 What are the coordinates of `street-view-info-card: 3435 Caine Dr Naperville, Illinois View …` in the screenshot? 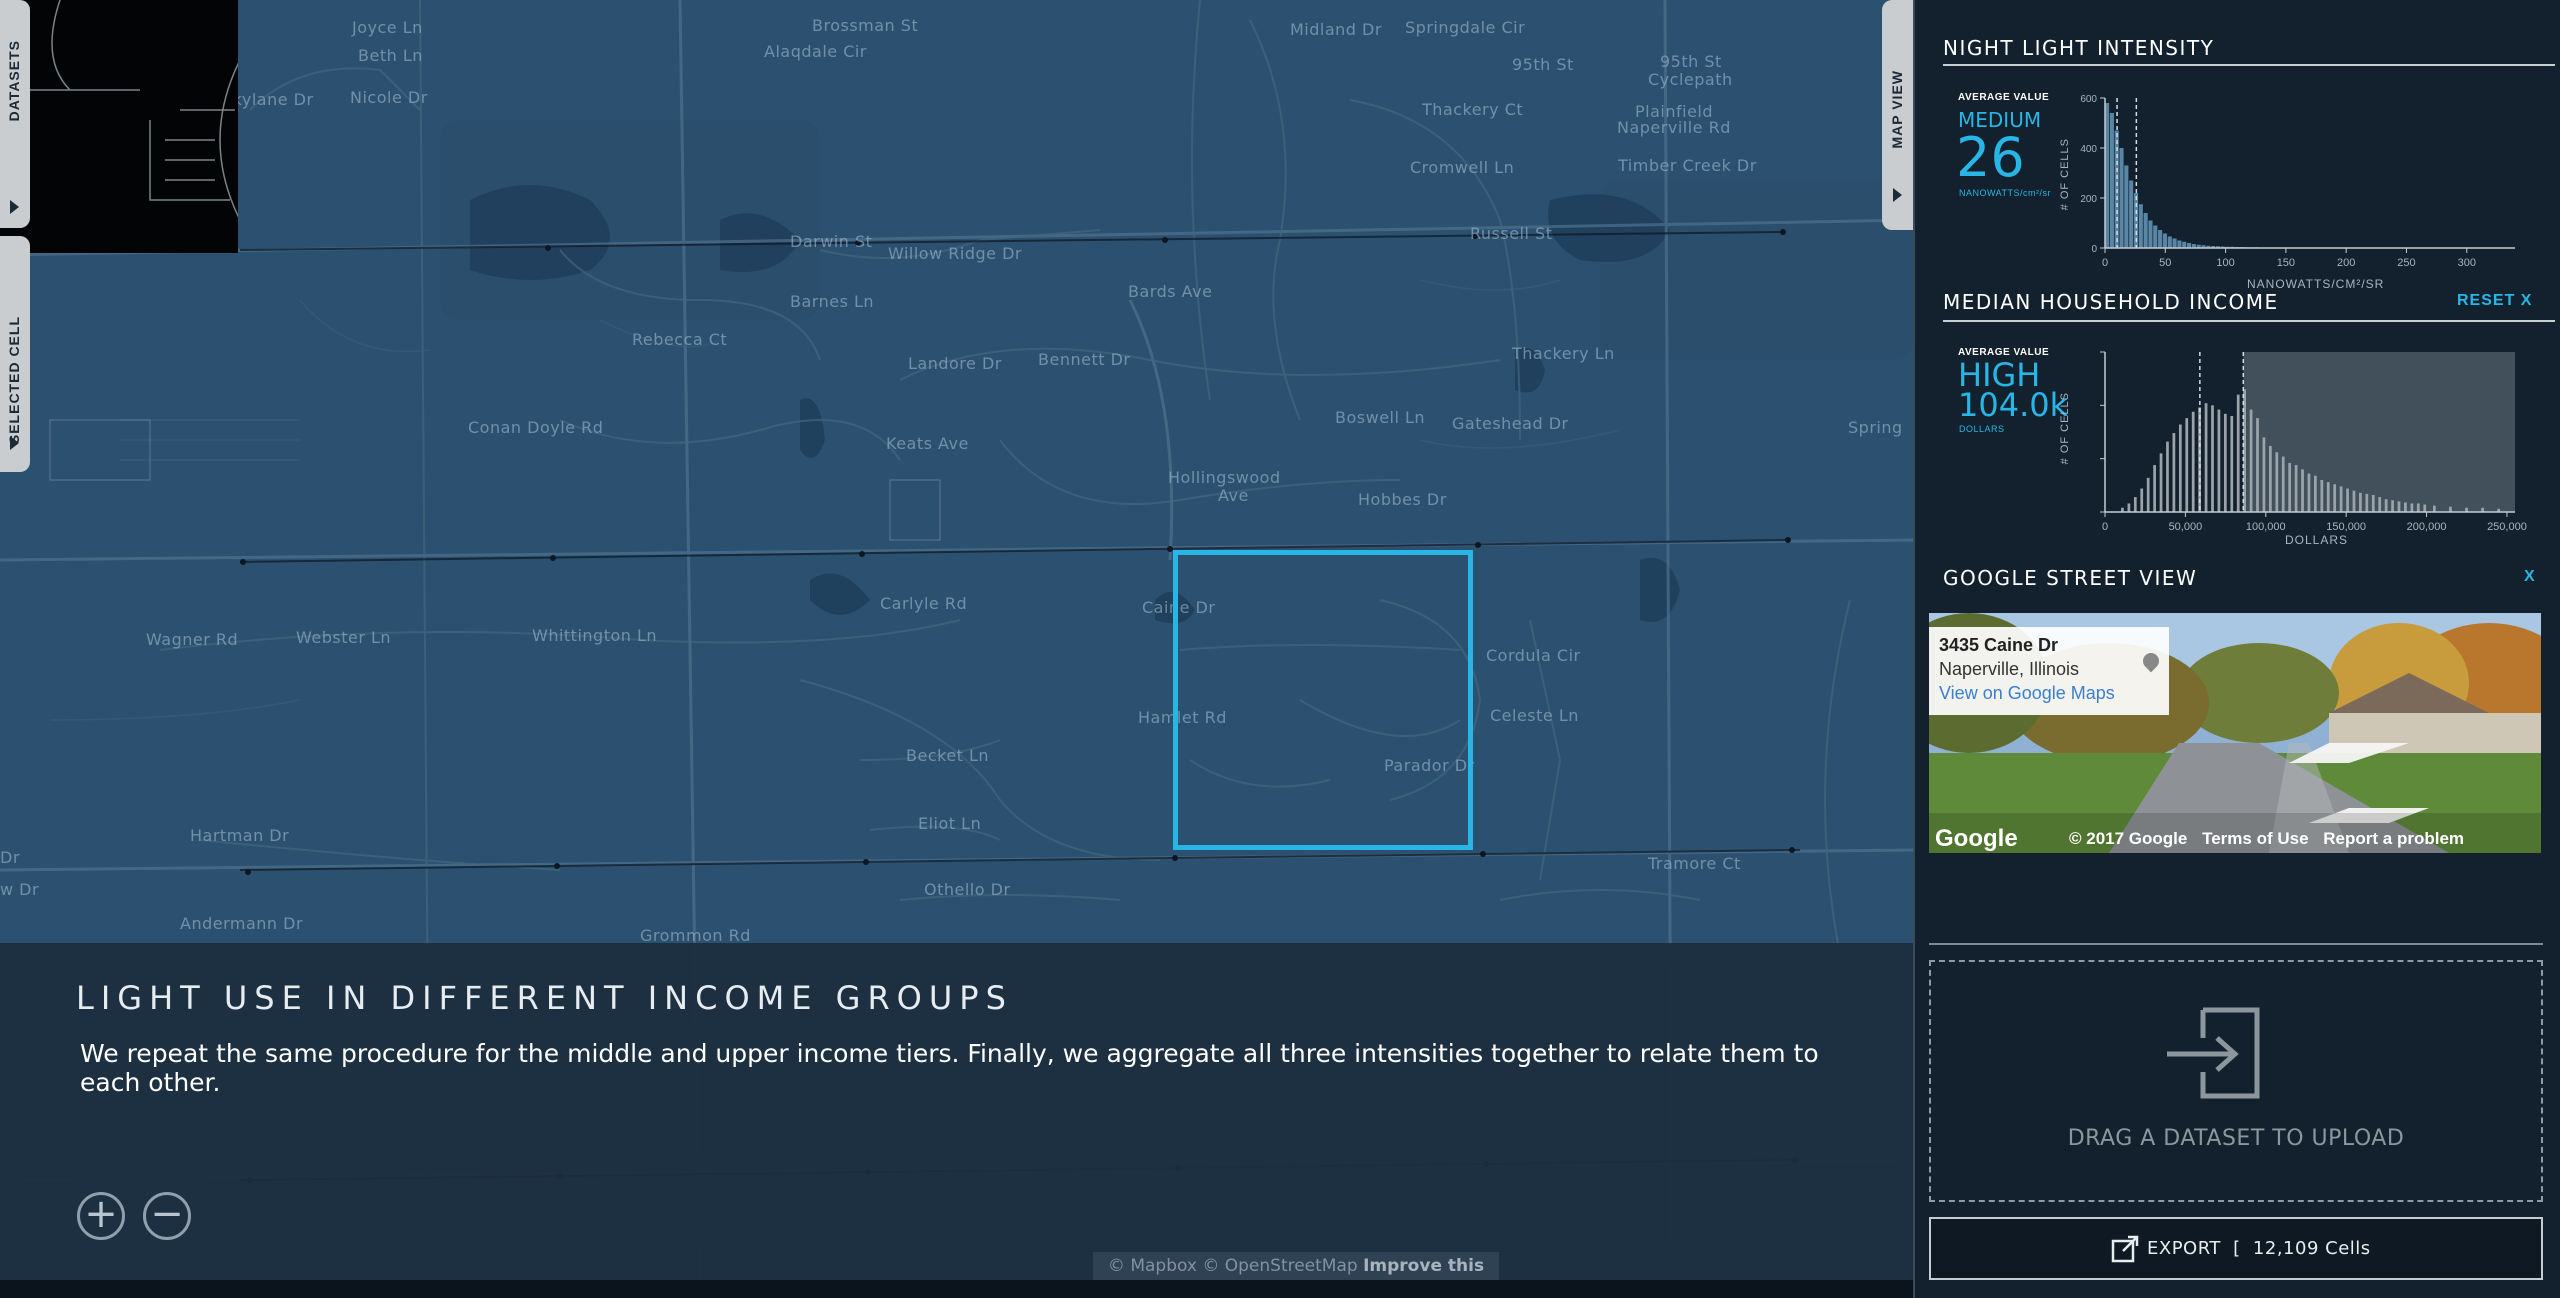 It's located at (2049, 671).